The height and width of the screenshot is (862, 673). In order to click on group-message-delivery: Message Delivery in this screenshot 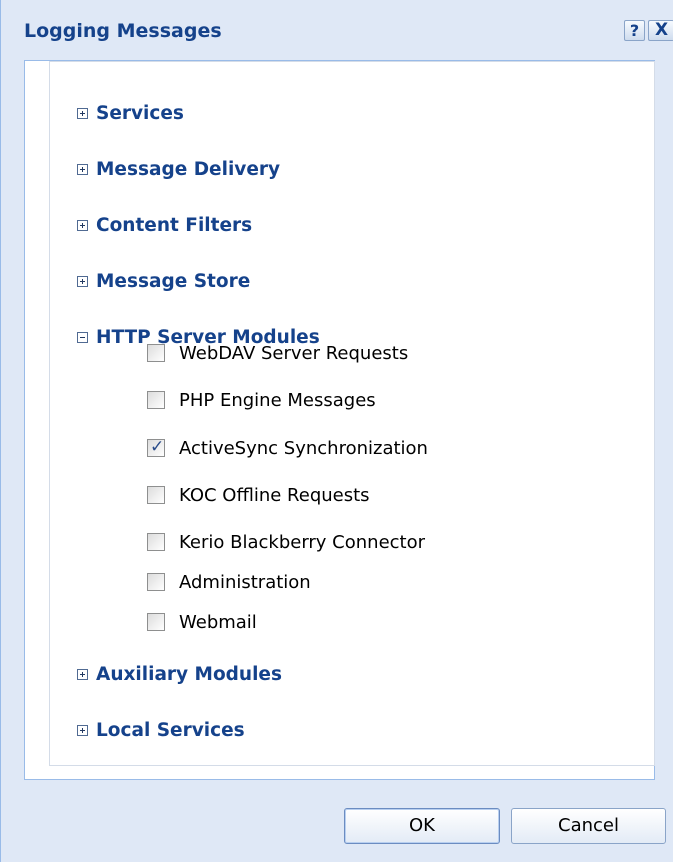, I will do `click(178, 169)`.